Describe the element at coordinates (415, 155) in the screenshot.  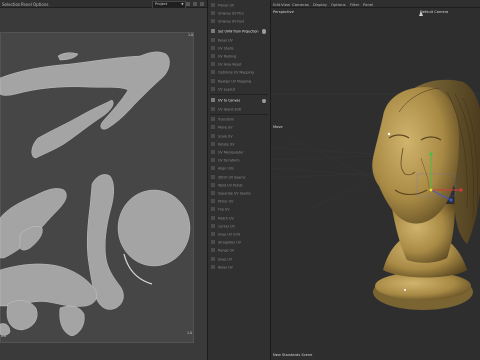
I see `bust-face` at that location.